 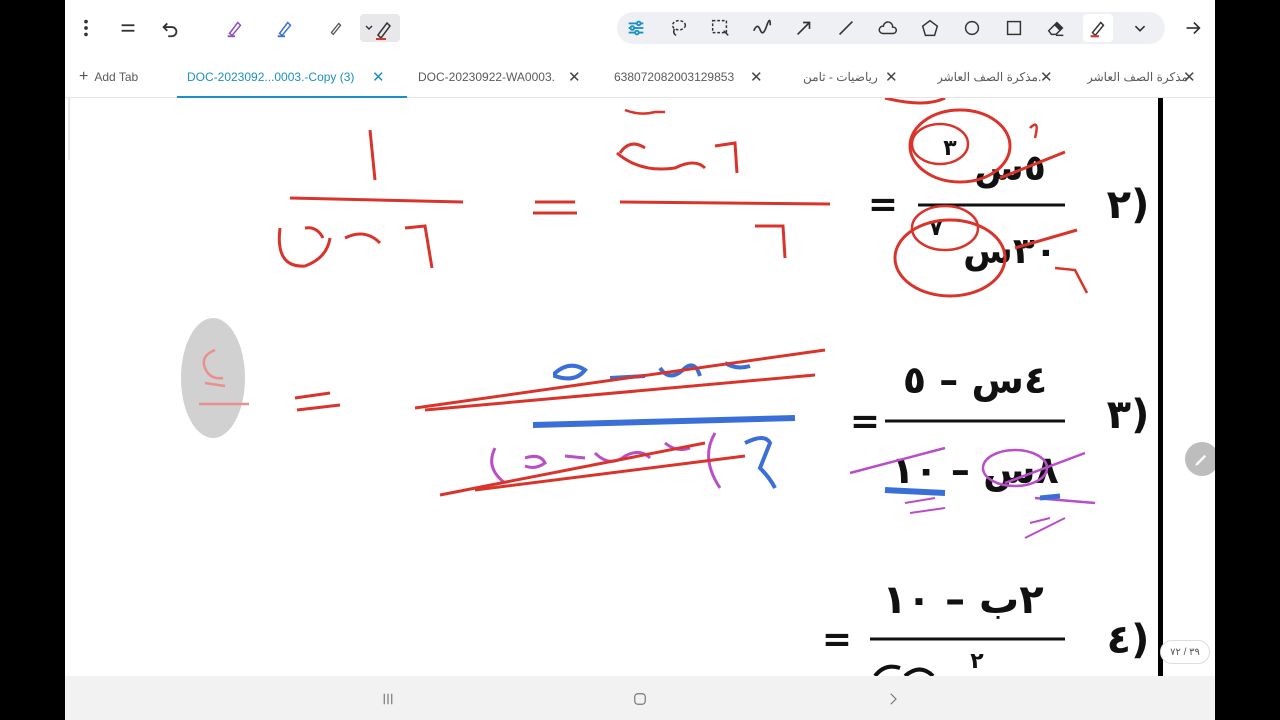 I want to click on tab-doc-wa0003: DOC-20230922-WA0003. ✕, so click(x=503, y=77).